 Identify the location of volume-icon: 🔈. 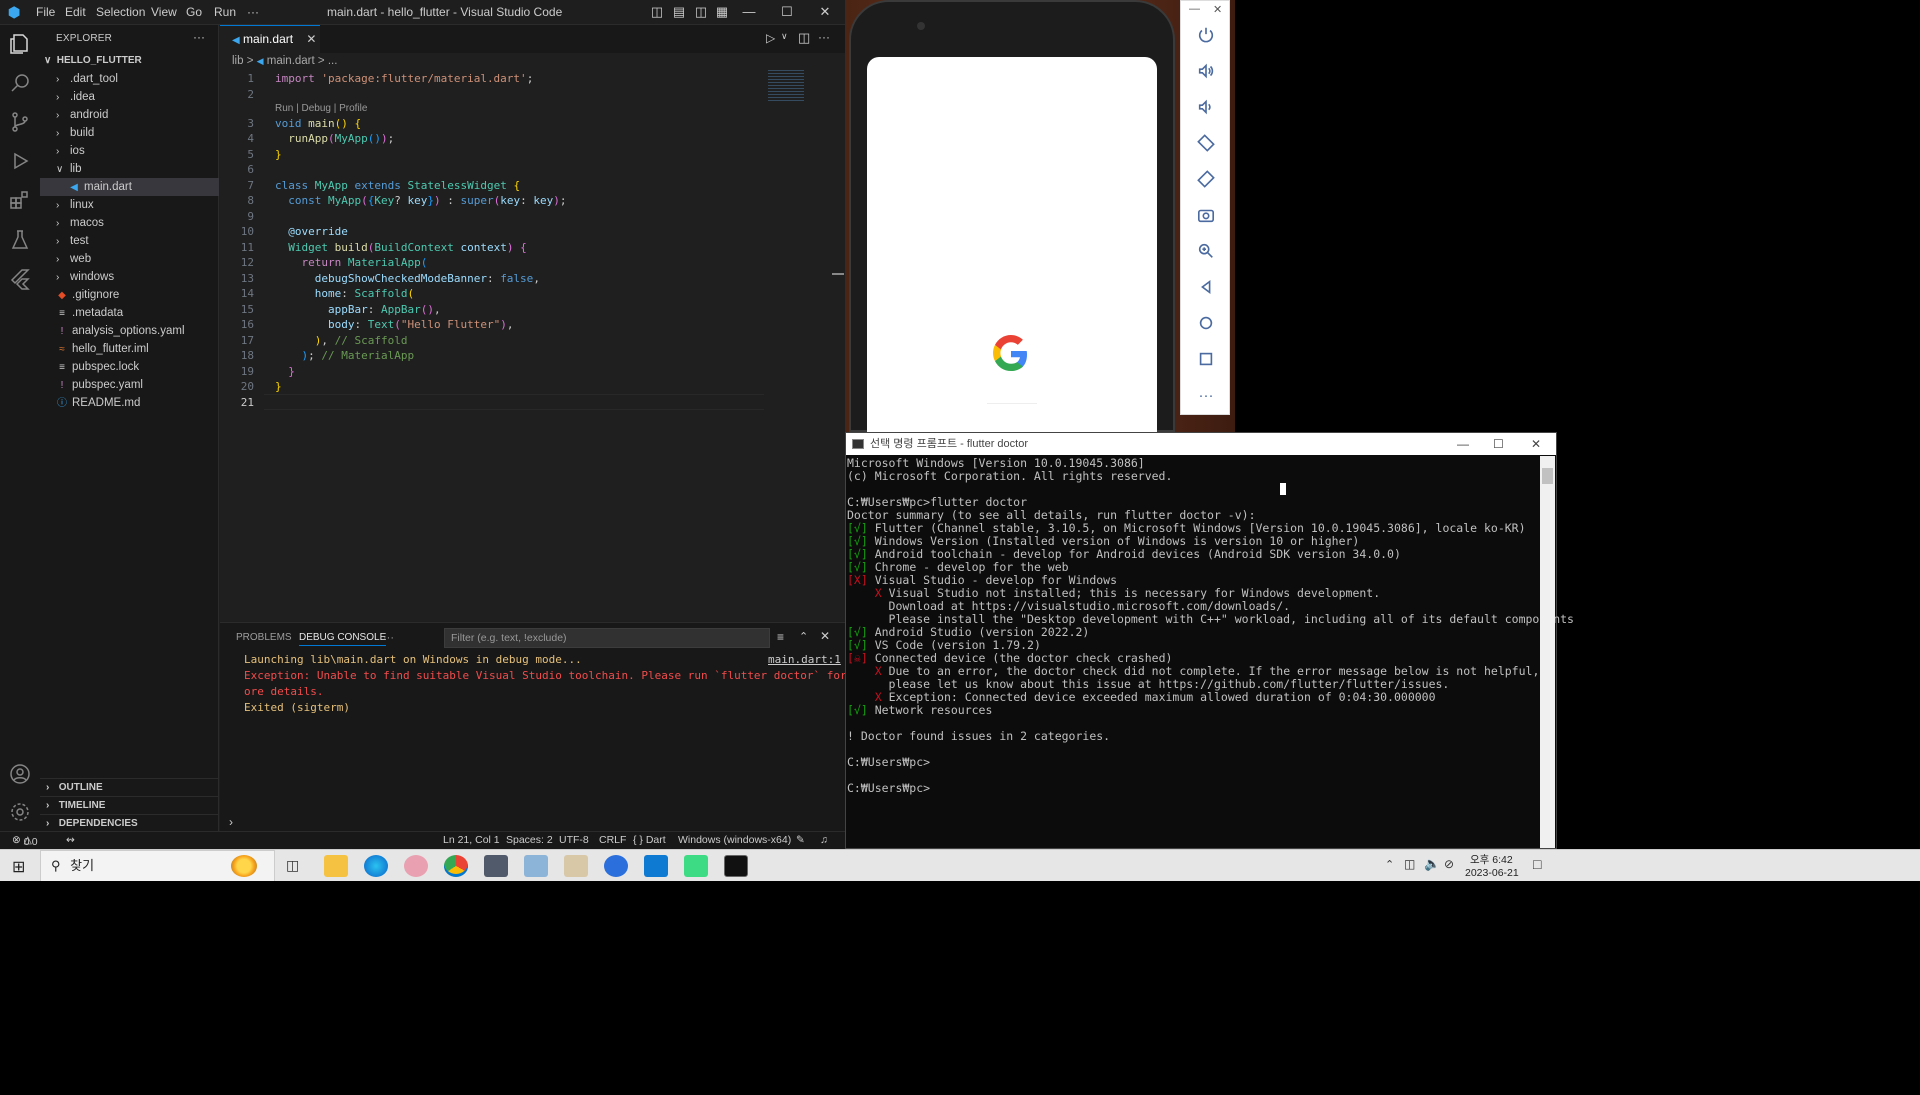
(1432, 864).